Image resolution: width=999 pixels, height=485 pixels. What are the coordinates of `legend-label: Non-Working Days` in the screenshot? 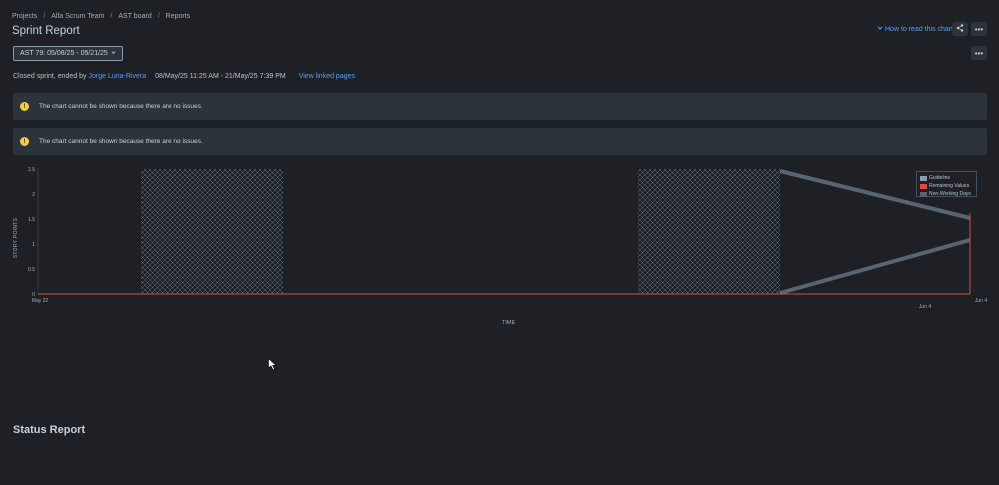 It's located at (950, 194).